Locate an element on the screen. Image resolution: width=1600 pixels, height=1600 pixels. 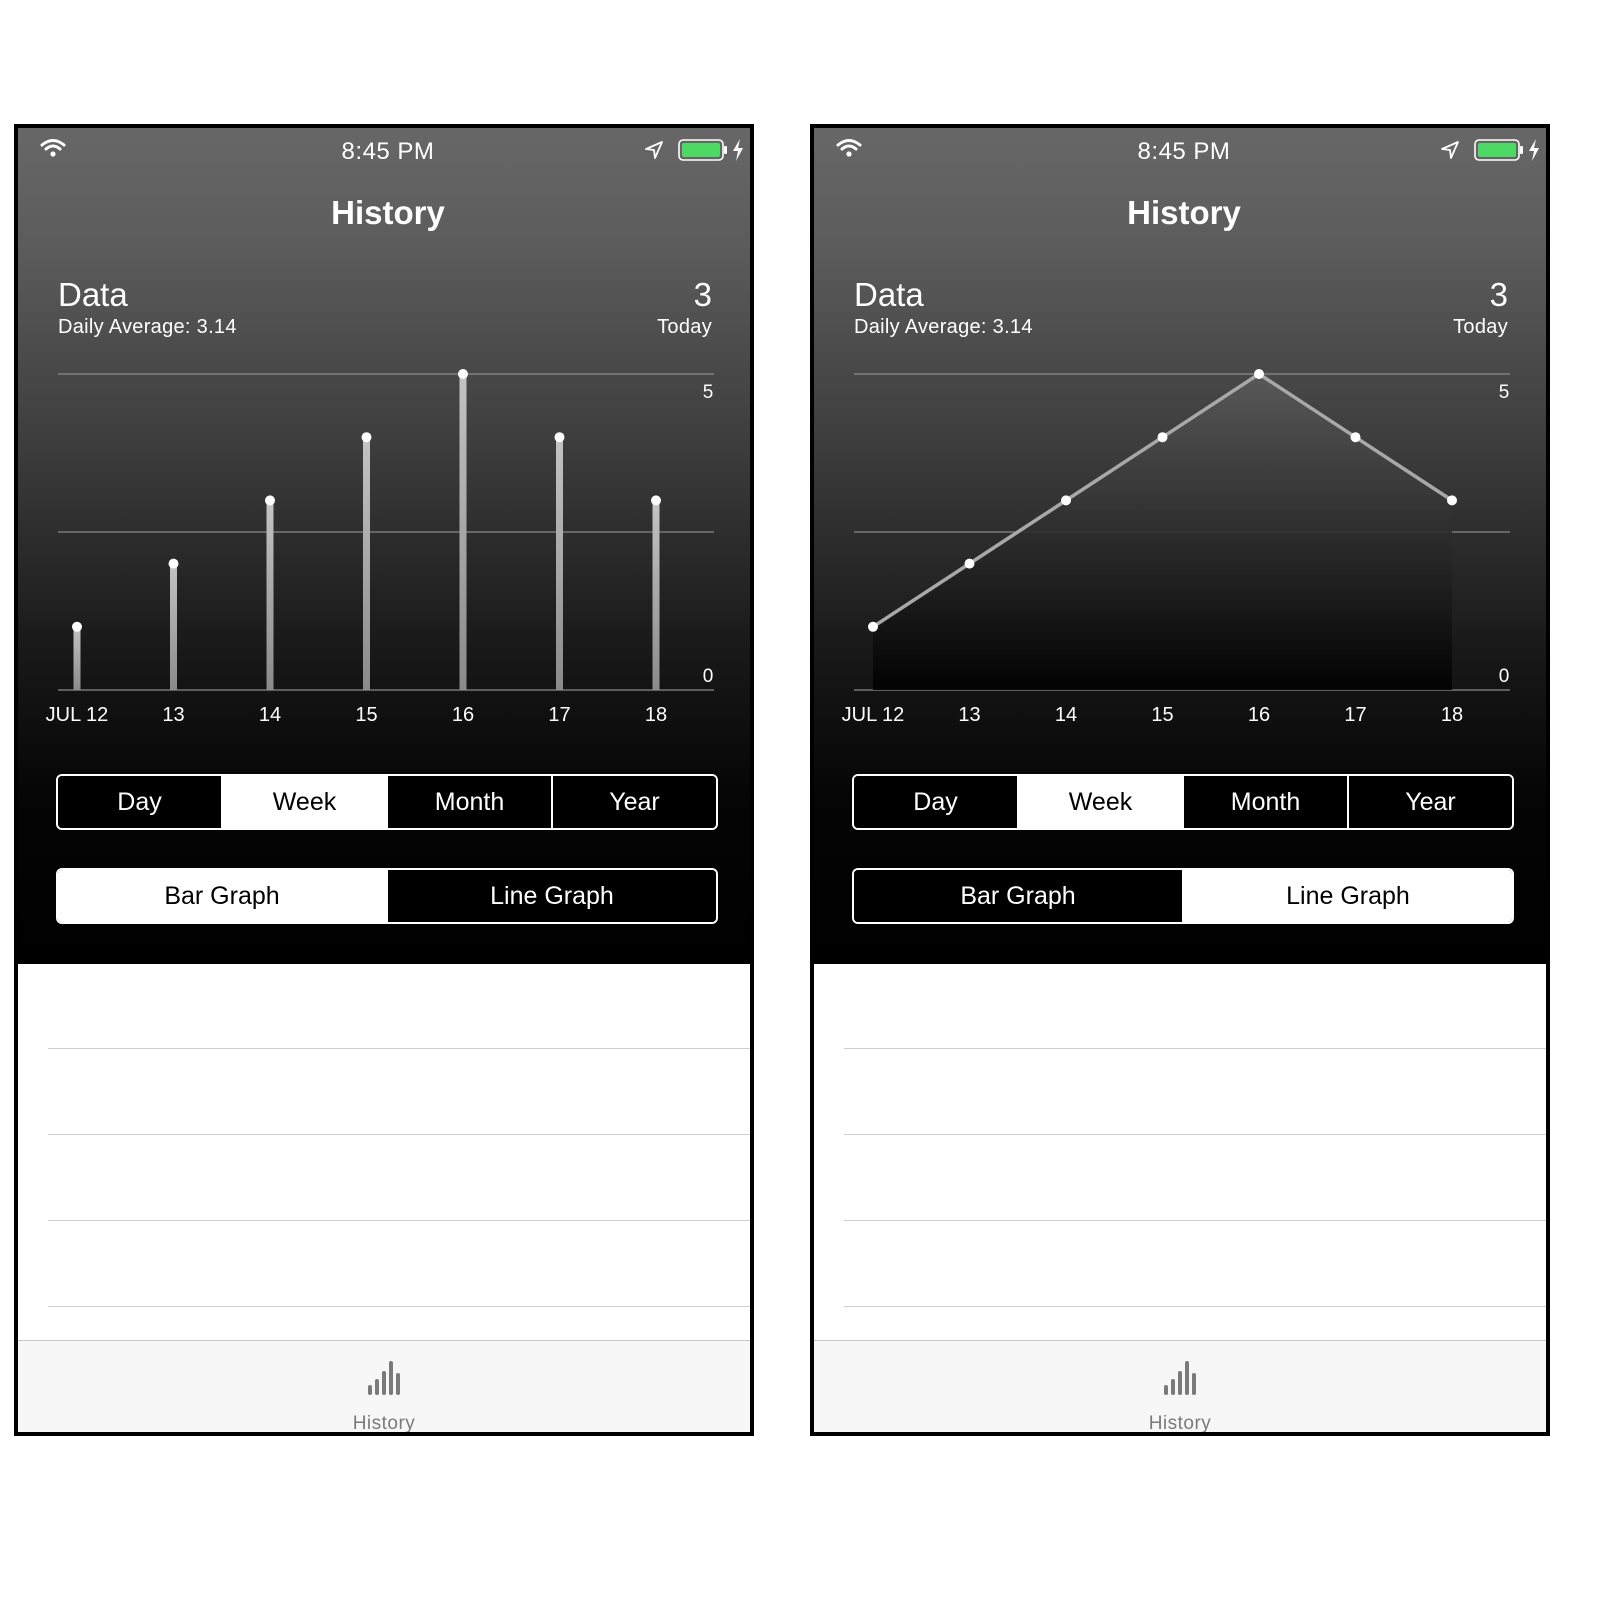
line-chart: 5 0 JUL 12 13 14 15 16 17 18 is located at coordinates (1176, 547).